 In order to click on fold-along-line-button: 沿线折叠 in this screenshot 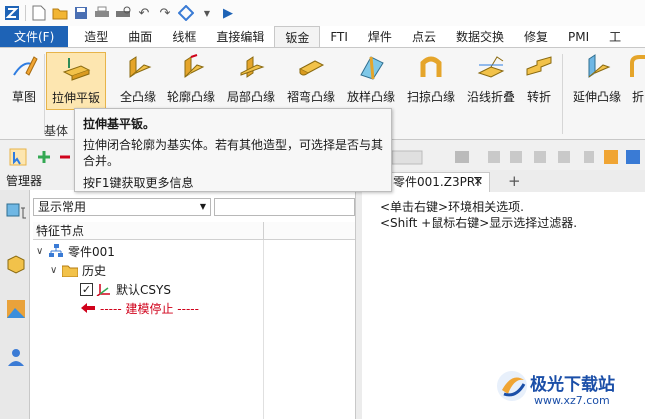, I will do `click(491, 78)`.